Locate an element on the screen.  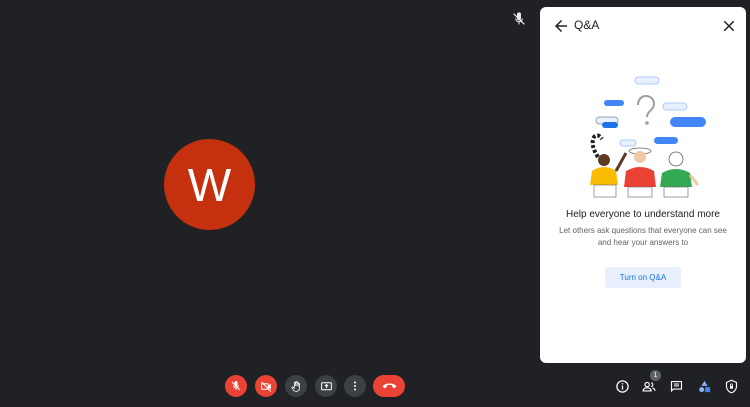
host-controls-button is located at coordinates (731, 386).